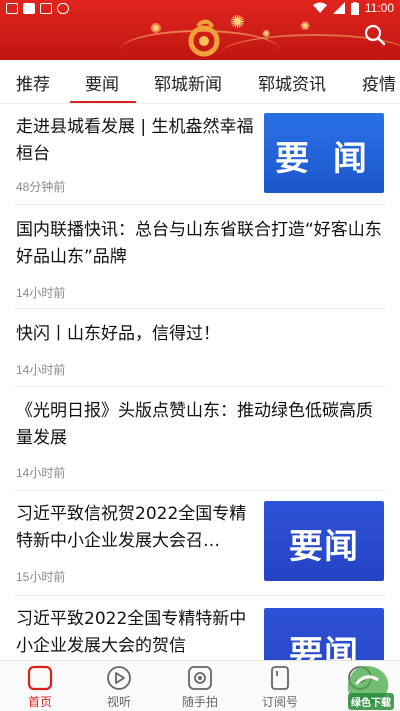 The width and height of the screenshot is (400, 711). I want to click on header-banner: ✺ ✺ ✺ ✺ 11:00, so click(200, 30).